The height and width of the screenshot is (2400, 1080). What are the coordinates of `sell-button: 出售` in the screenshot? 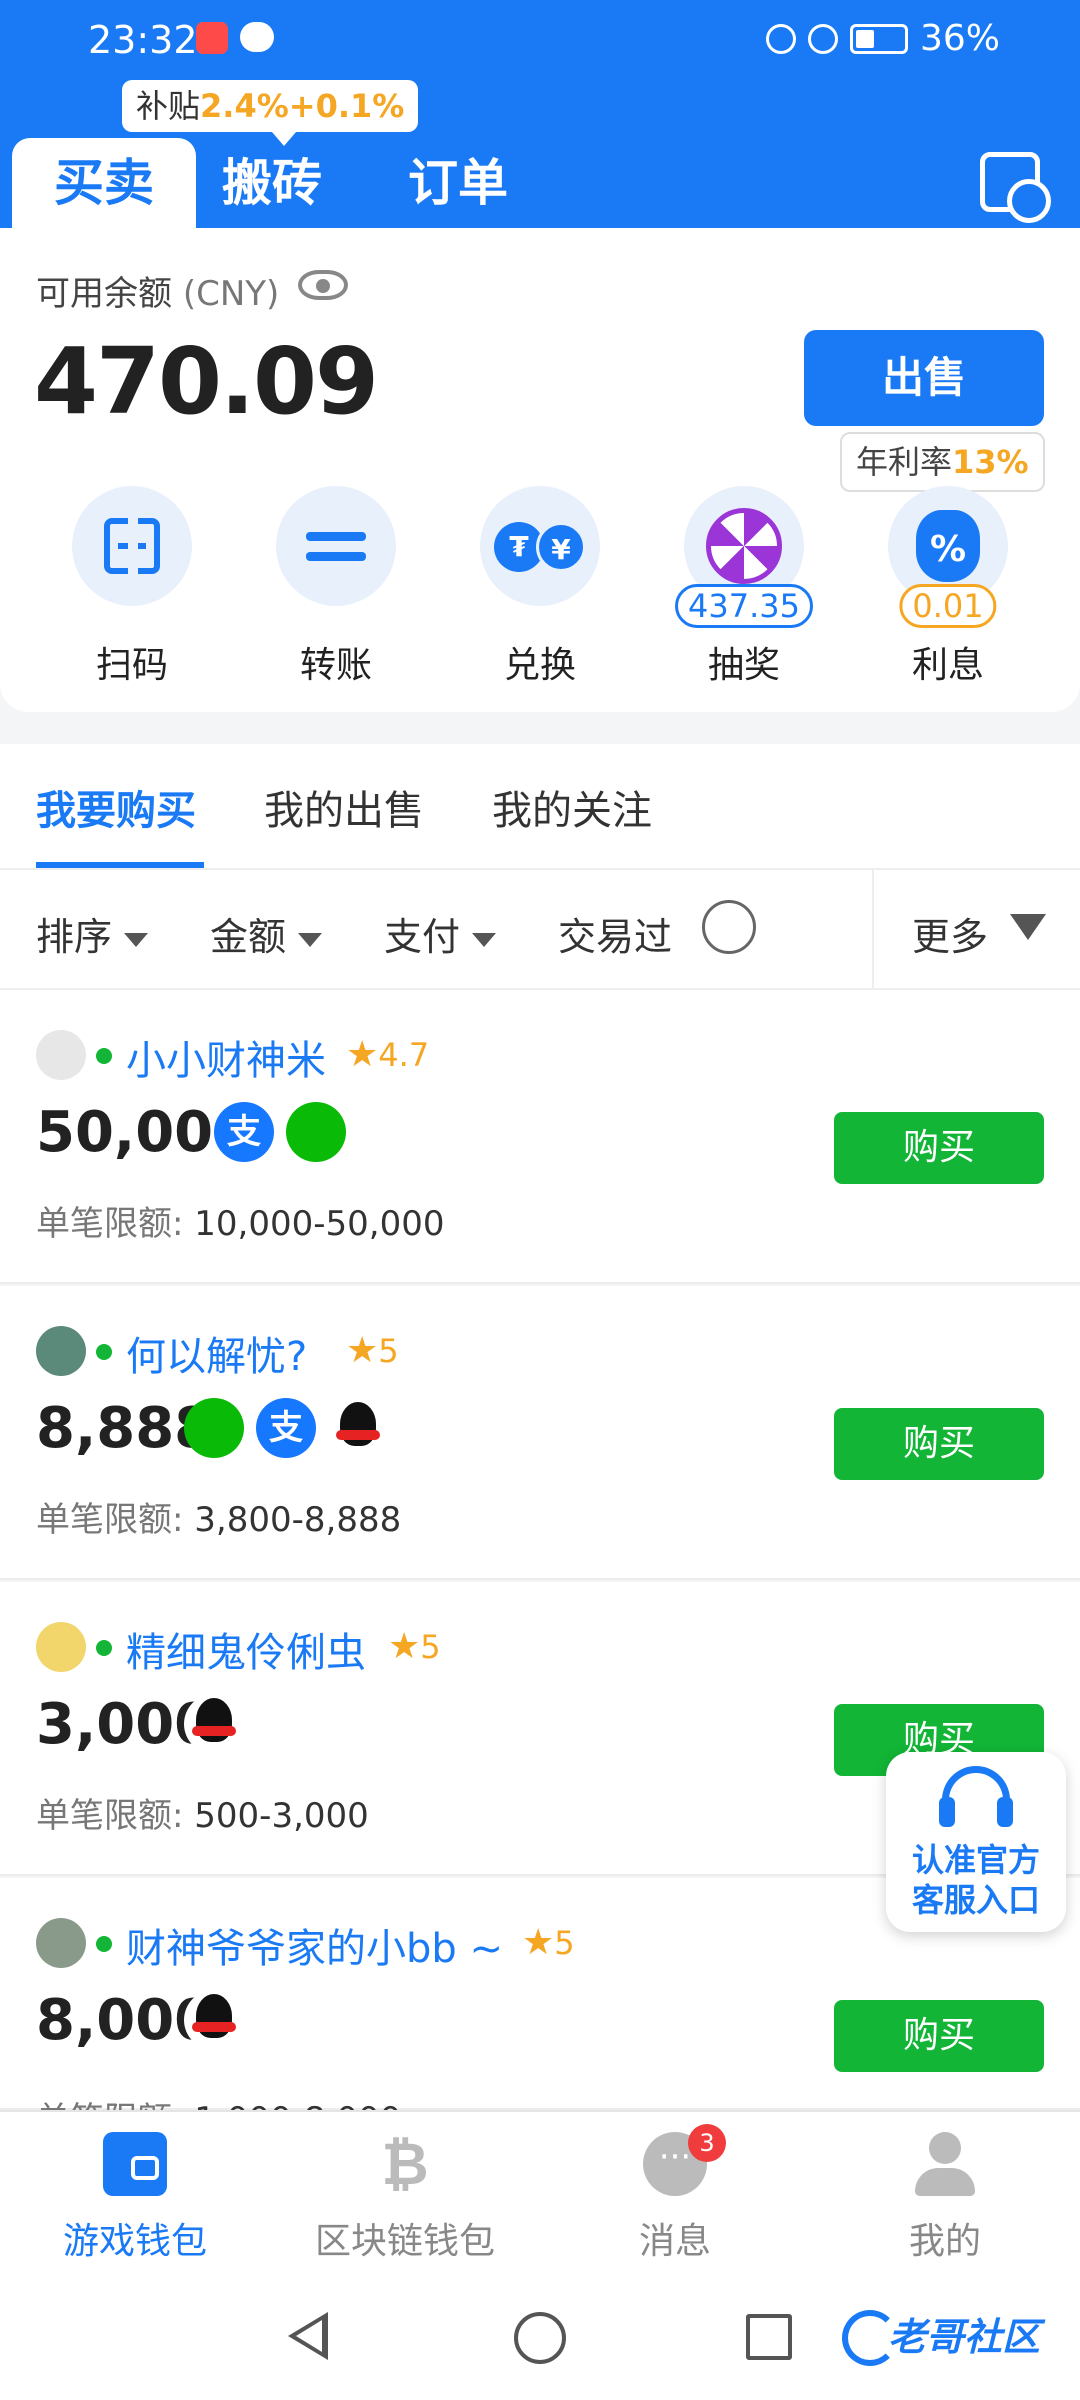 It's located at (924, 378).